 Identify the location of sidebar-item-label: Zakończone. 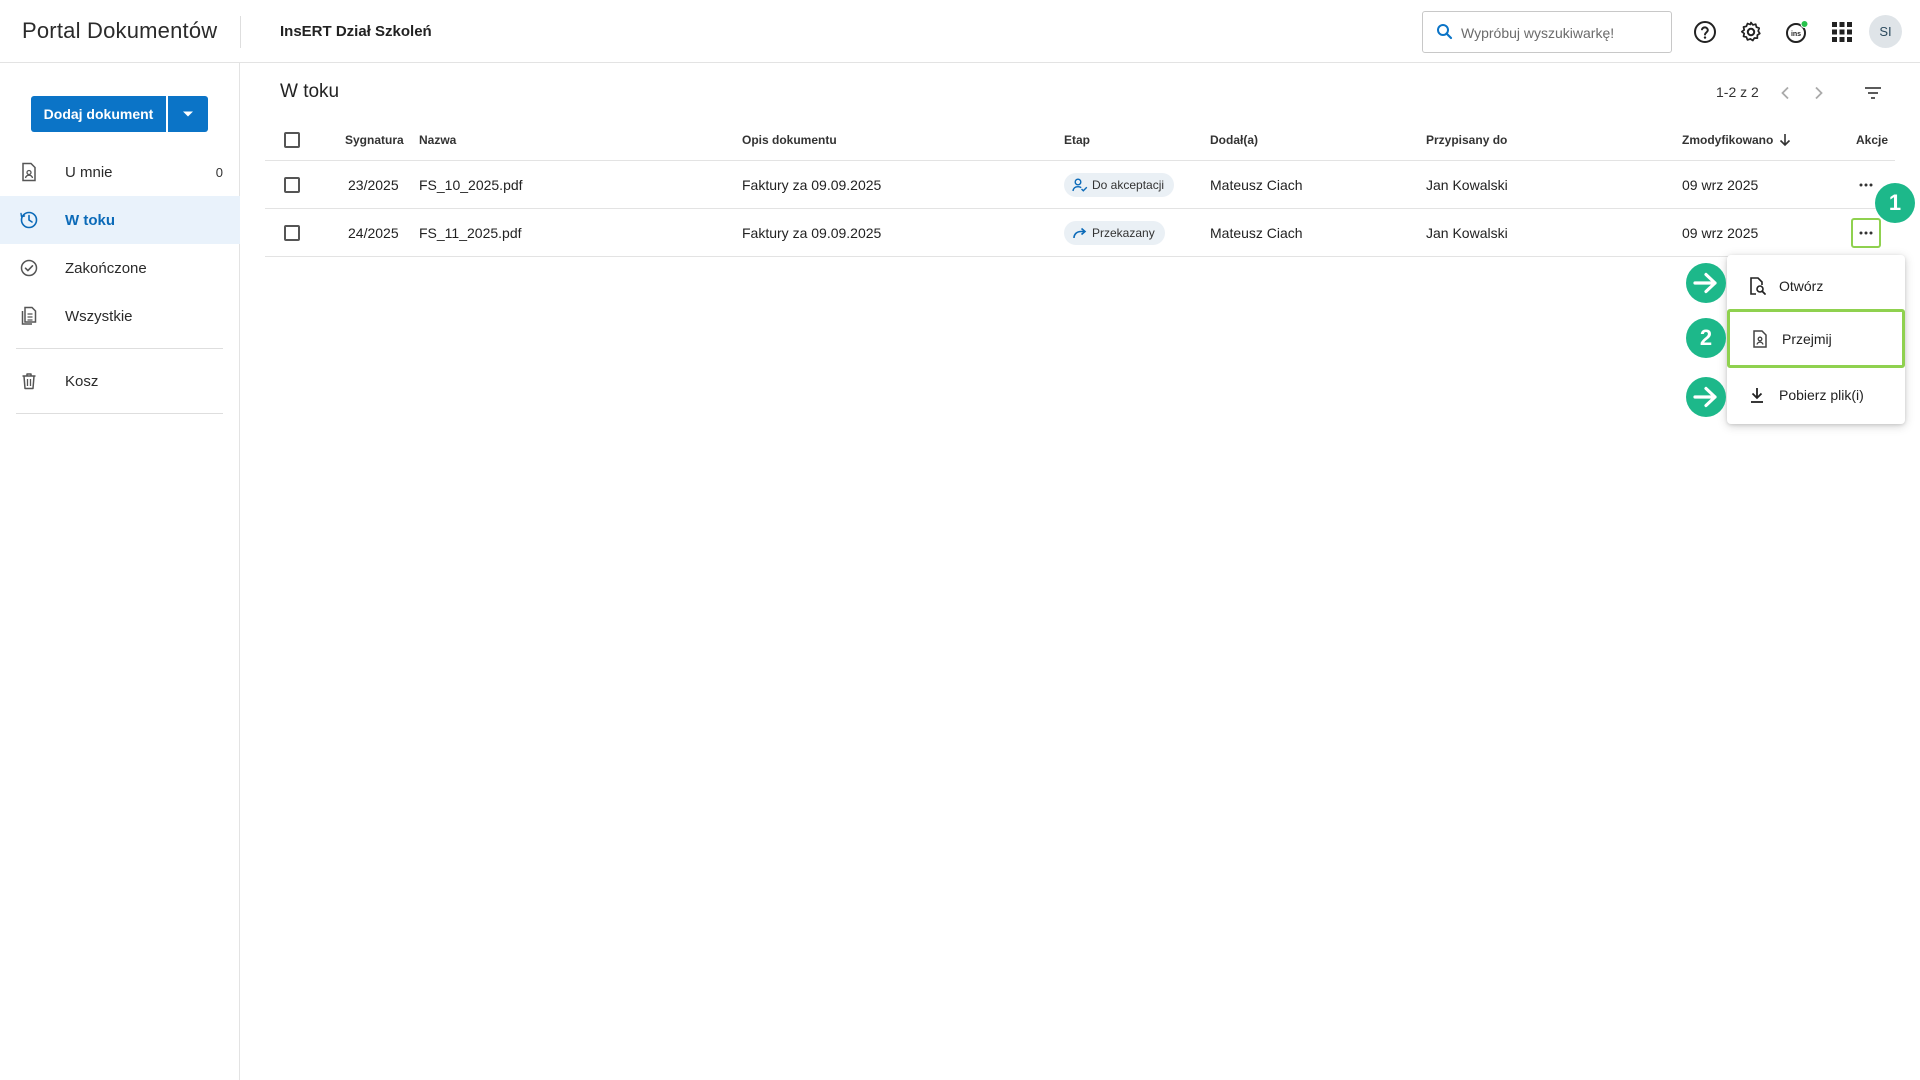
(106, 268).